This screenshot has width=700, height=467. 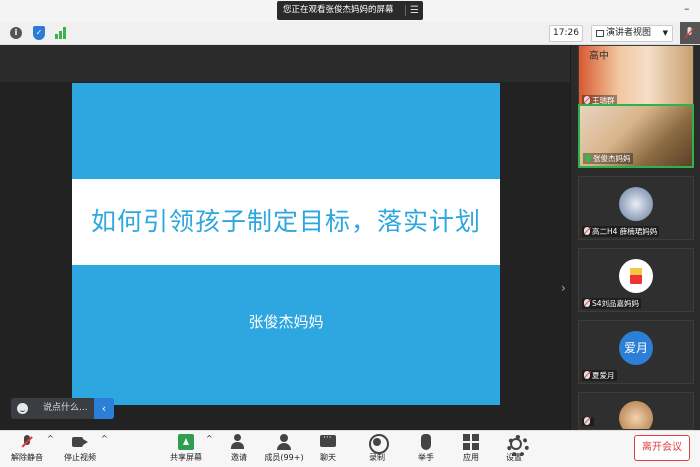 What do you see at coordinates (379, 444) in the screenshot?
I see `record-icon` at bounding box center [379, 444].